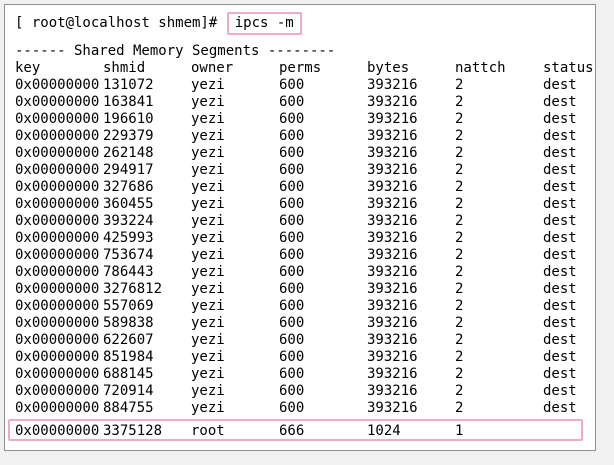 The image size is (614, 465). I want to click on table-row: 0x00000000 557069 yezi 600 393216 2 dest, so click(305, 306).